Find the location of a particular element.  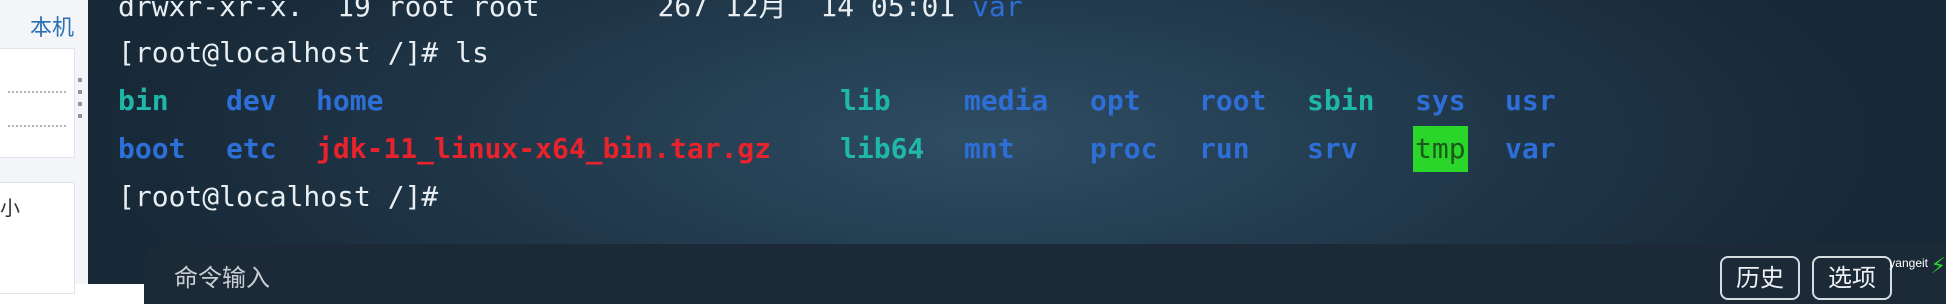

sidebar-panel is located at coordinates (37, 103).